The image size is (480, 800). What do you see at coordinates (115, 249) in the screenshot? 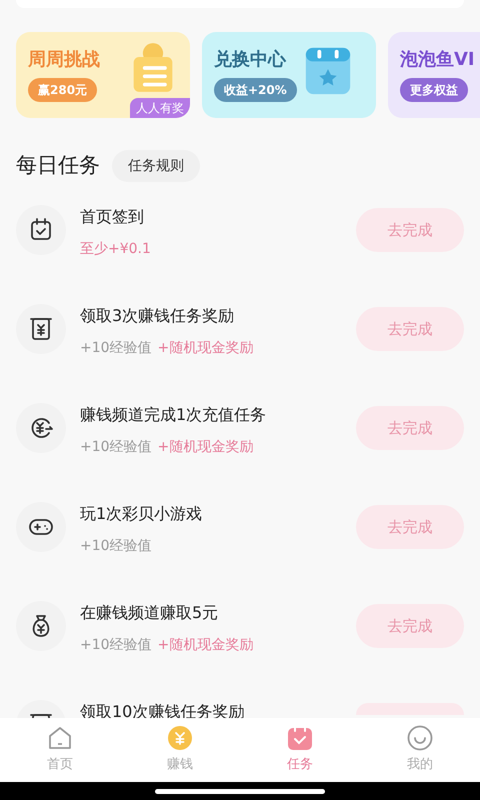
I see `reward-text: 至少+¥0.1` at bounding box center [115, 249].